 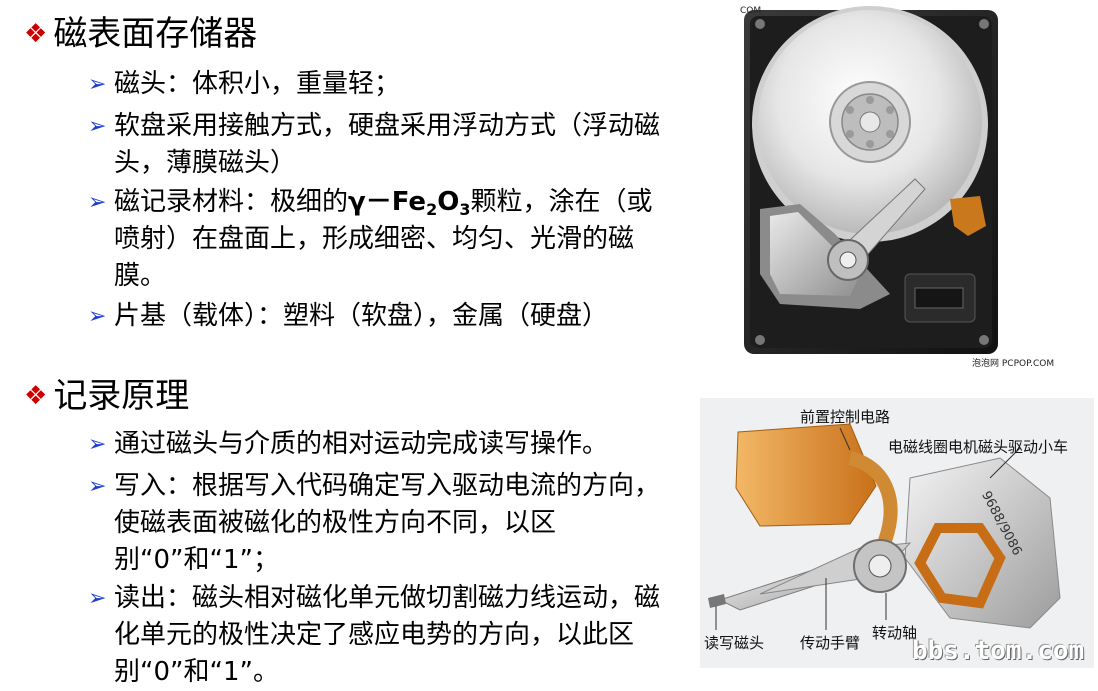 I want to click on label-preamp-circuit: 前置控制电路, so click(x=845, y=417).